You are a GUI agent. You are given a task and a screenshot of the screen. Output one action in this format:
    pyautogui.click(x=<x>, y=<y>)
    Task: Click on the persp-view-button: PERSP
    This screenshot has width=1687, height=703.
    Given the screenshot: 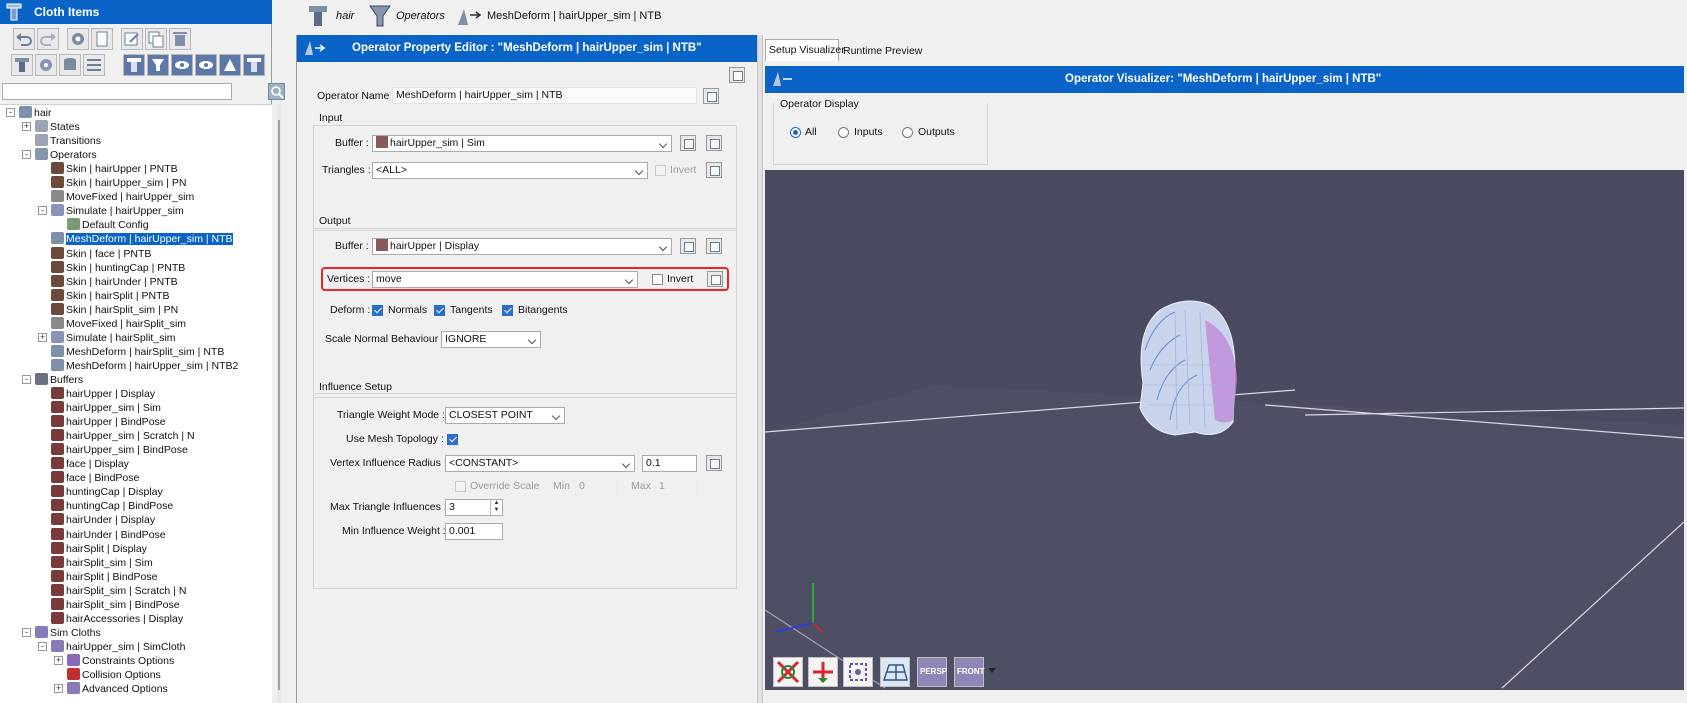 What is the action you would take?
    pyautogui.click(x=932, y=672)
    